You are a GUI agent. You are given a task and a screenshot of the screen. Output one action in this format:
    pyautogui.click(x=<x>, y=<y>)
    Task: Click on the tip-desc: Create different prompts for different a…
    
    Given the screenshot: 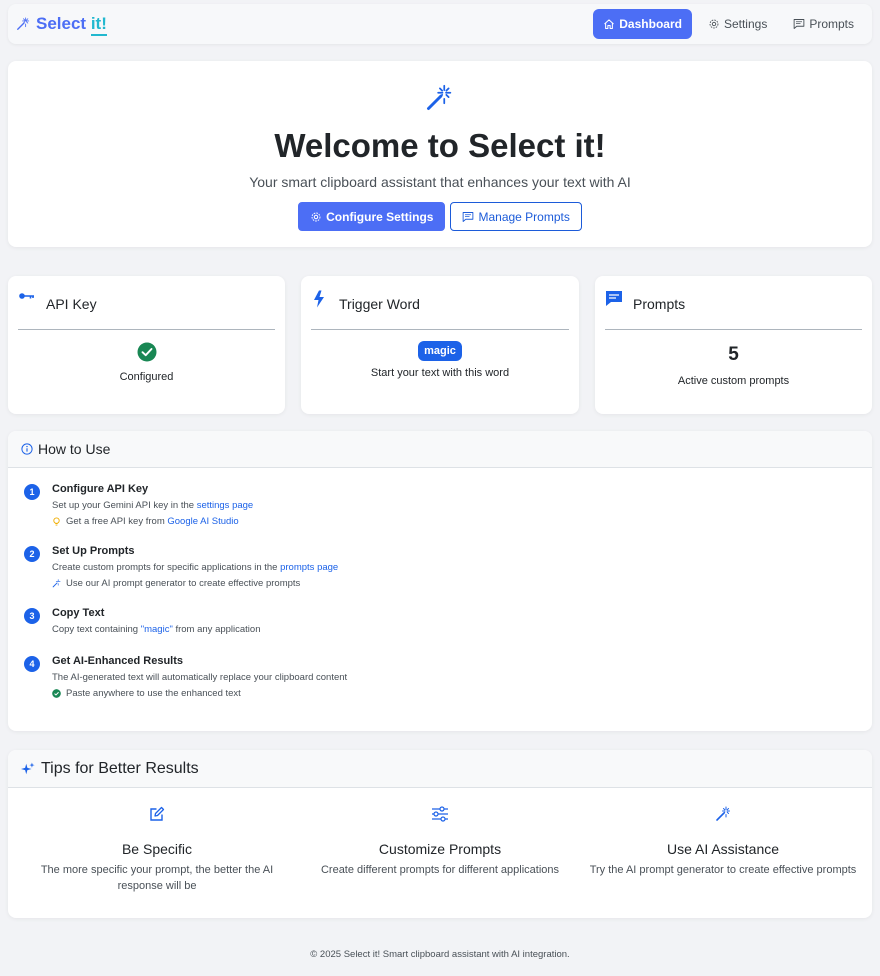 What is the action you would take?
    pyautogui.click(x=440, y=870)
    